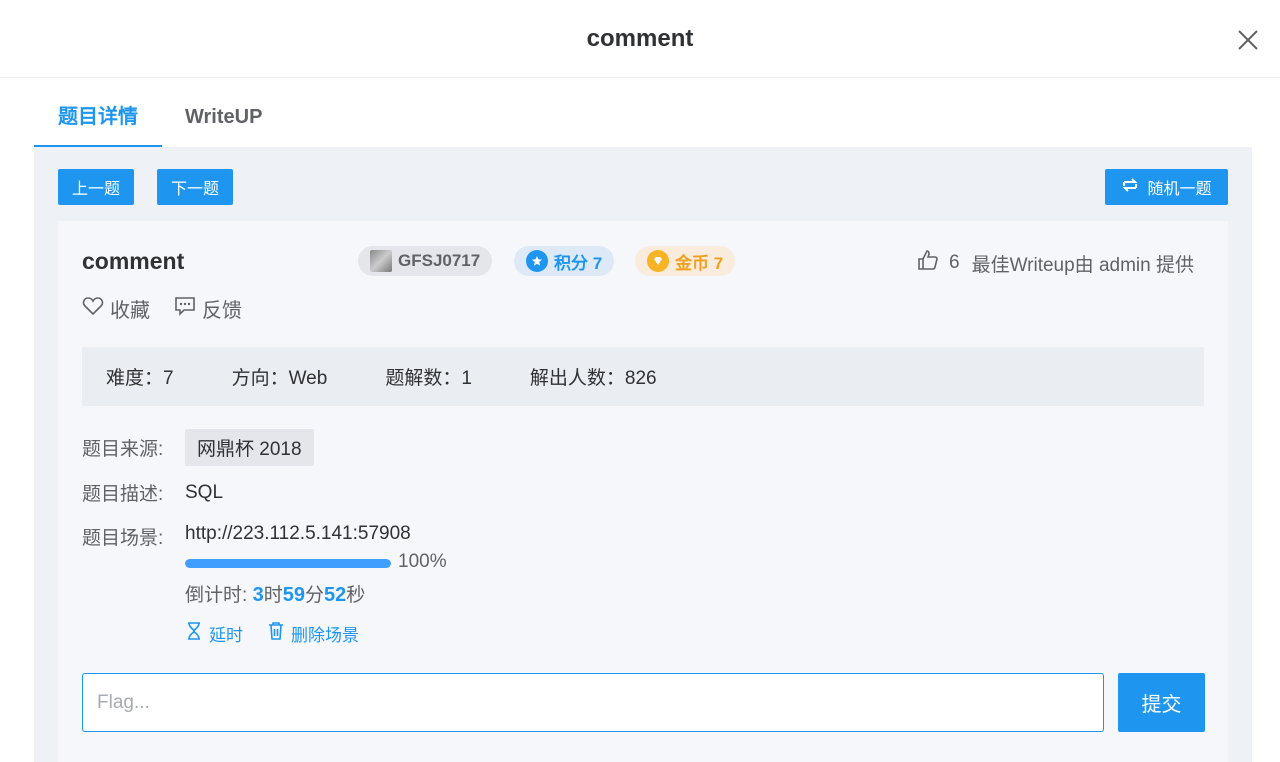 This screenshot has height=762, width=1280. I want to click on favorite-label: 收藏, so click(130, 311).